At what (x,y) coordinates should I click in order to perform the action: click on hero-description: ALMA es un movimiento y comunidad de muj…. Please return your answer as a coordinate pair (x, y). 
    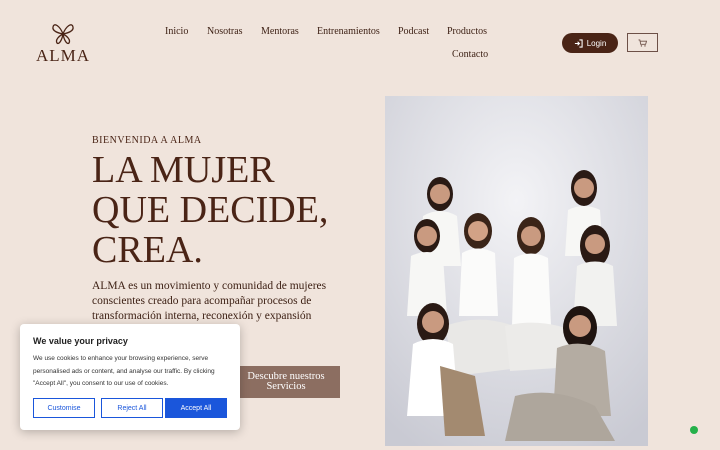
    Looking at the image, I should click on (209, 301).